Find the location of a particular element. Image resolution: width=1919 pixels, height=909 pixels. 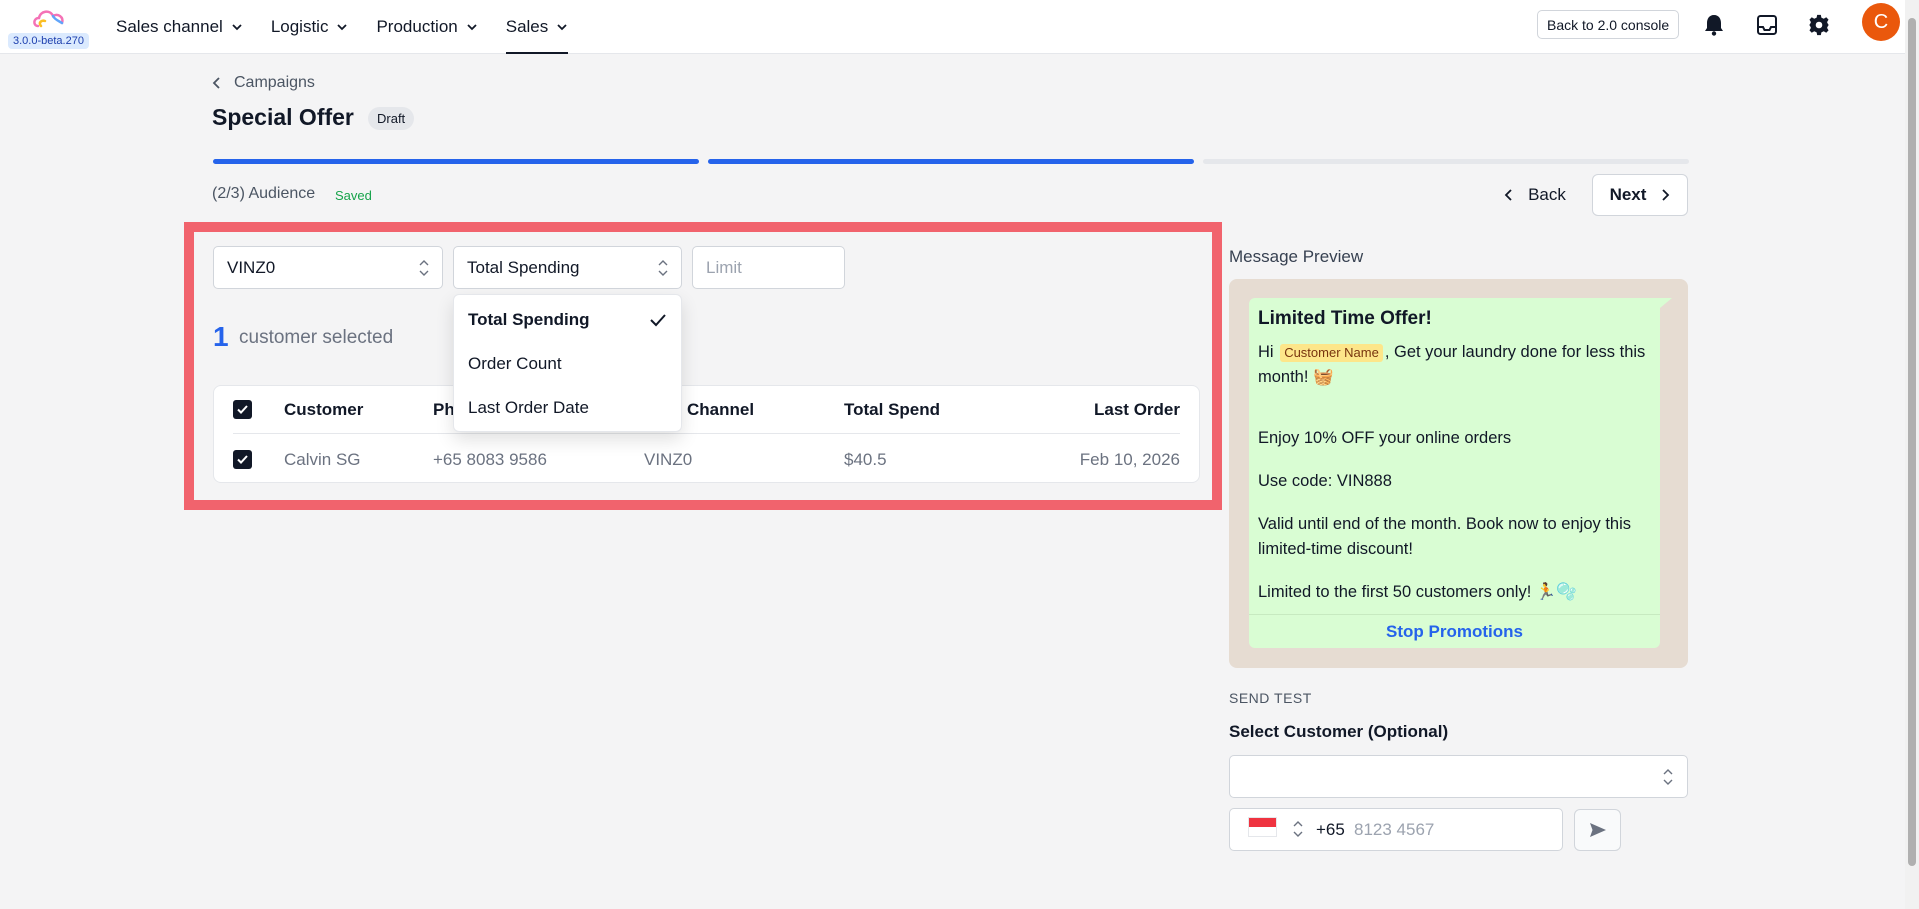

sort-option-last-order-date: Last Order Date is located at coordinates (567, 408).